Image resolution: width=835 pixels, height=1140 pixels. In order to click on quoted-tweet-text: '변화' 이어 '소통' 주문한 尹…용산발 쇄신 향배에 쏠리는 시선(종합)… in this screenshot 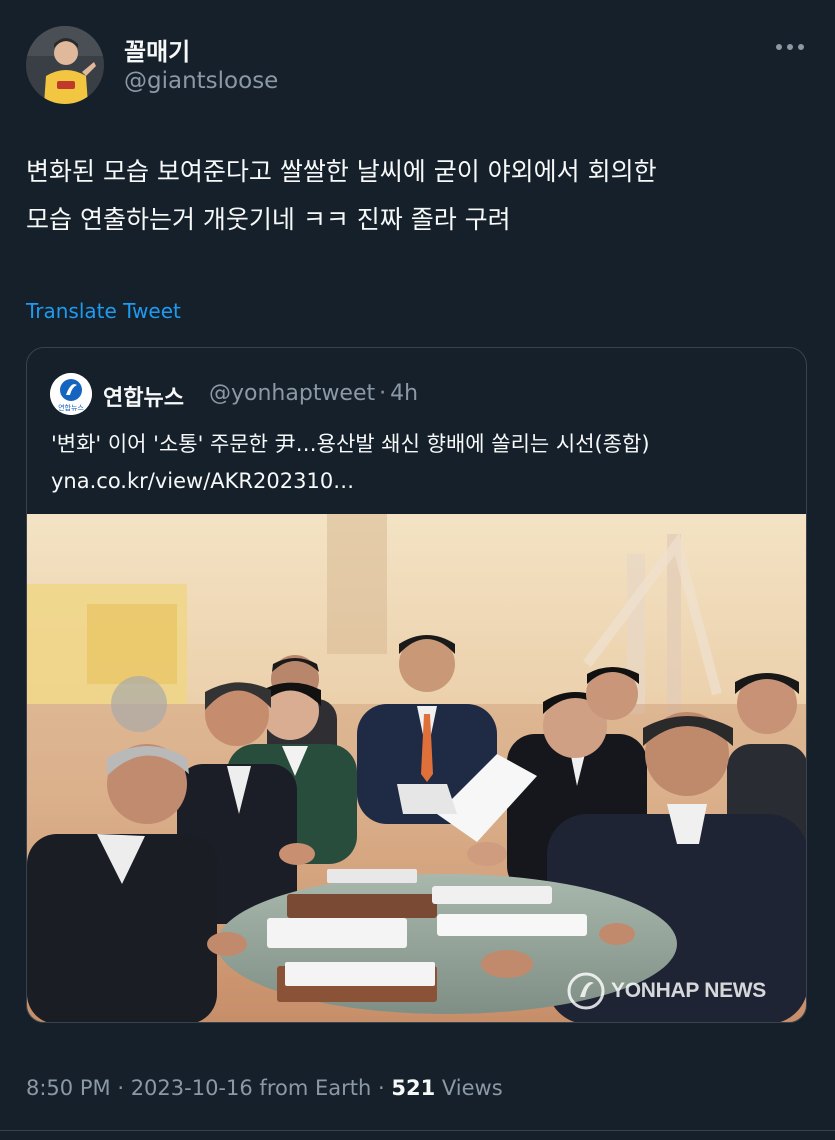, I will do `click(421, 463)`.